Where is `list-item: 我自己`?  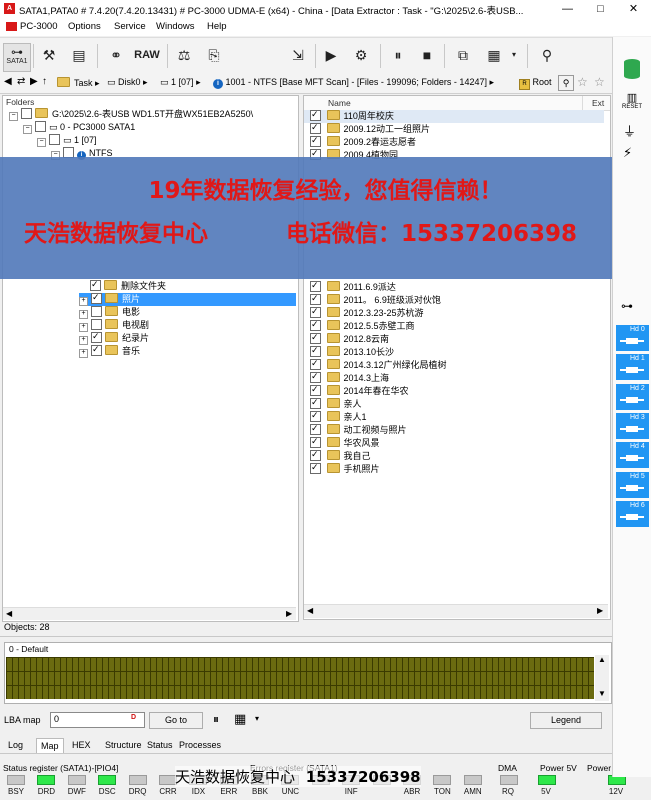
list-item: 我自己 is located at coordinates (454, 455).